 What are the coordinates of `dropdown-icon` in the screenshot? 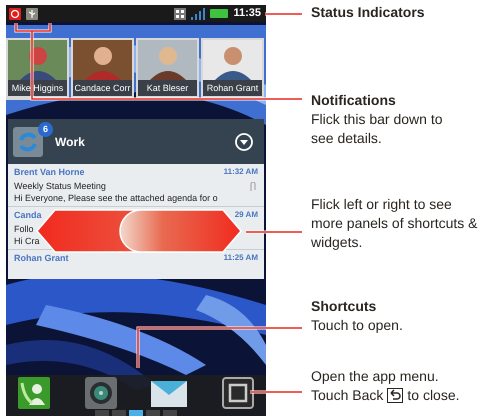 It's located at (244, 141).